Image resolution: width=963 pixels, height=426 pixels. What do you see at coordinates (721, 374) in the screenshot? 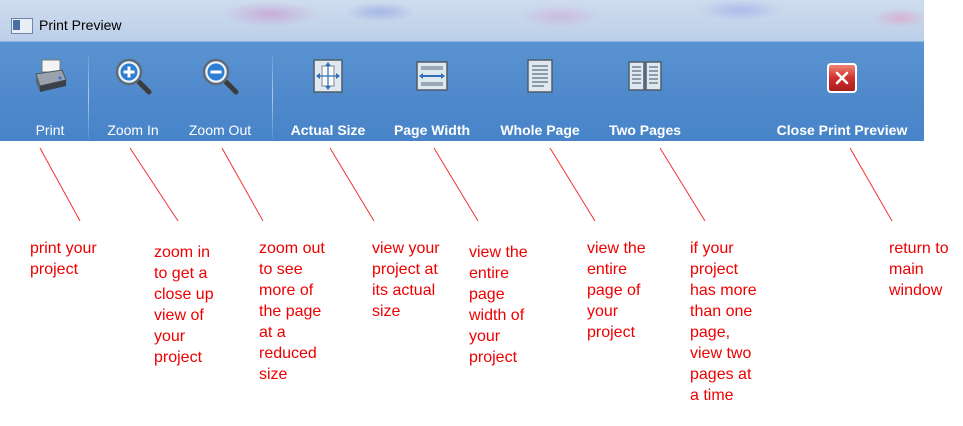
I see `annotation-line: pages at` at bounding box center [721, 374].